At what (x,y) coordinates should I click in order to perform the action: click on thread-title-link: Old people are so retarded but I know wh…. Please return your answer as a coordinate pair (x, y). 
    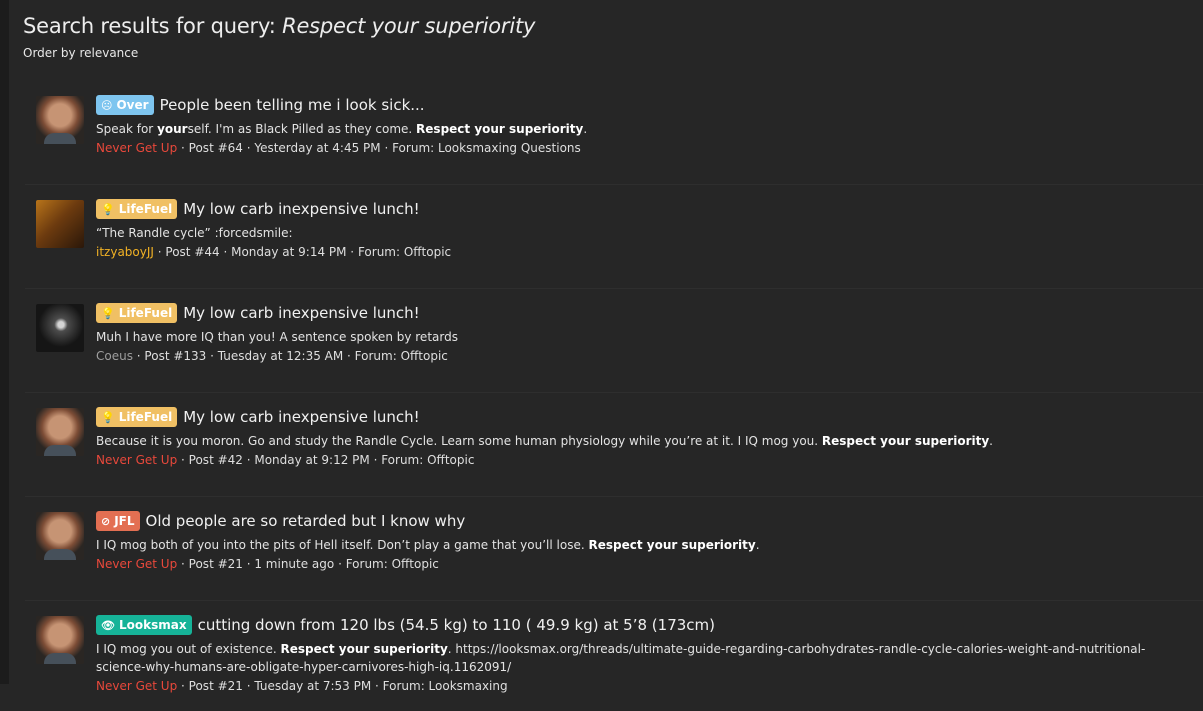
    Looking at the image, I should click on (306, 521).